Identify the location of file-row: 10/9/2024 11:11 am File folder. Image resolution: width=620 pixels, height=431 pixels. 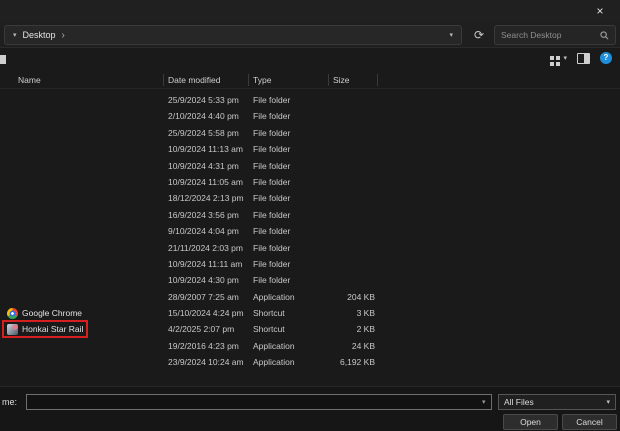
(310, 264).